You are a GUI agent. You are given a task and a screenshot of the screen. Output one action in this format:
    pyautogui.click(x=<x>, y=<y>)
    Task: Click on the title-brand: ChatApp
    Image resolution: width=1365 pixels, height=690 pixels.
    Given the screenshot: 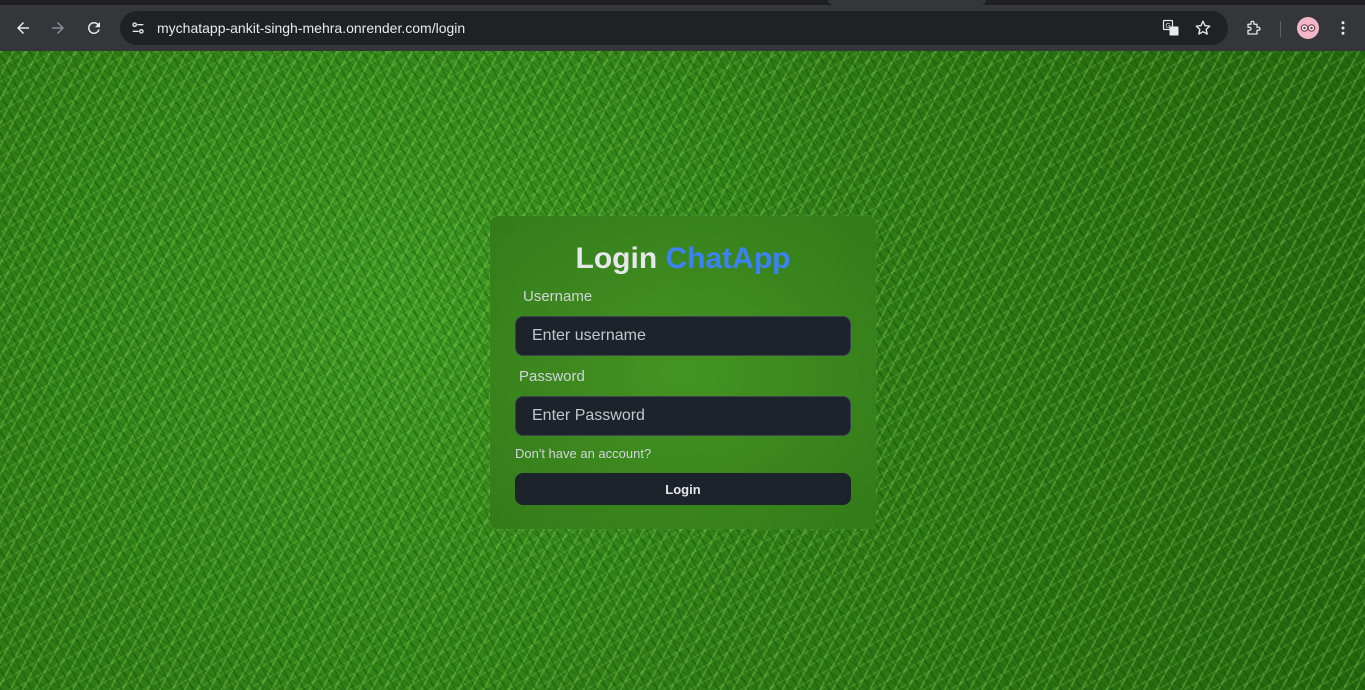 What is the action you would take?
    pyautogui.click(x=728, y=258)
    